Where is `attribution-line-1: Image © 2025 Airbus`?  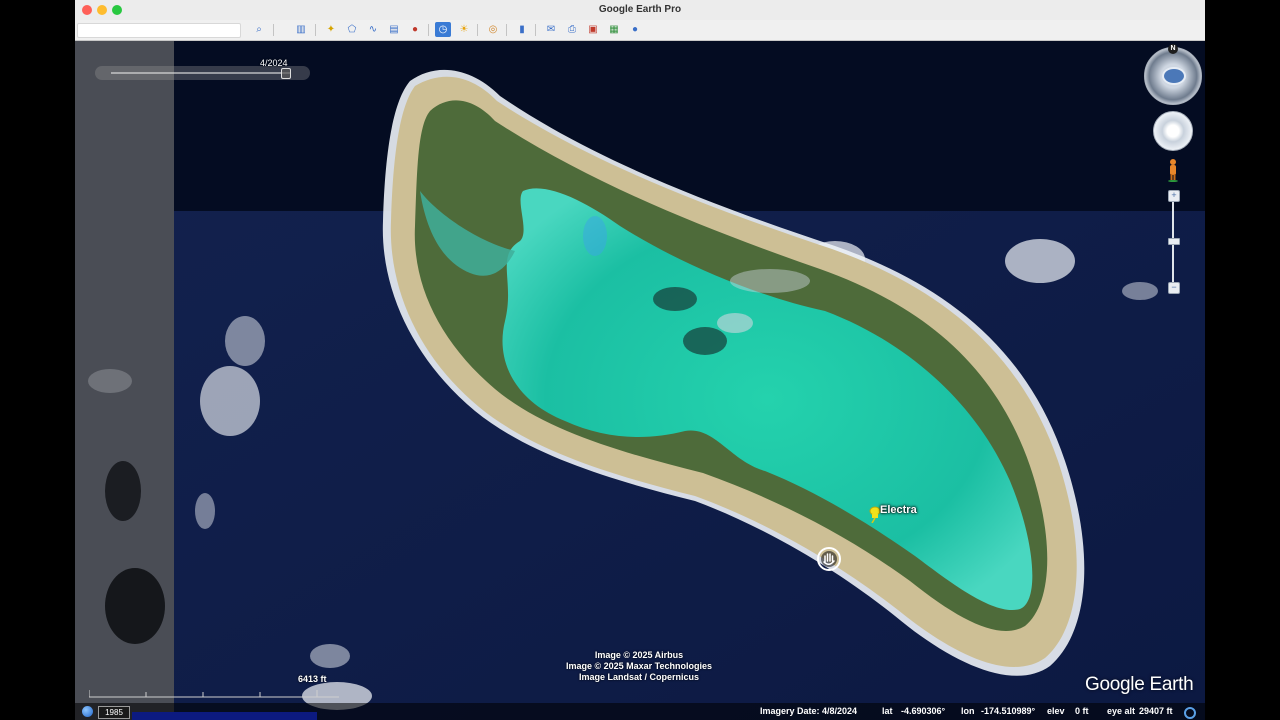 attribution-line-1: Image © 2025 Airbus is located at coordinates (639, 655).